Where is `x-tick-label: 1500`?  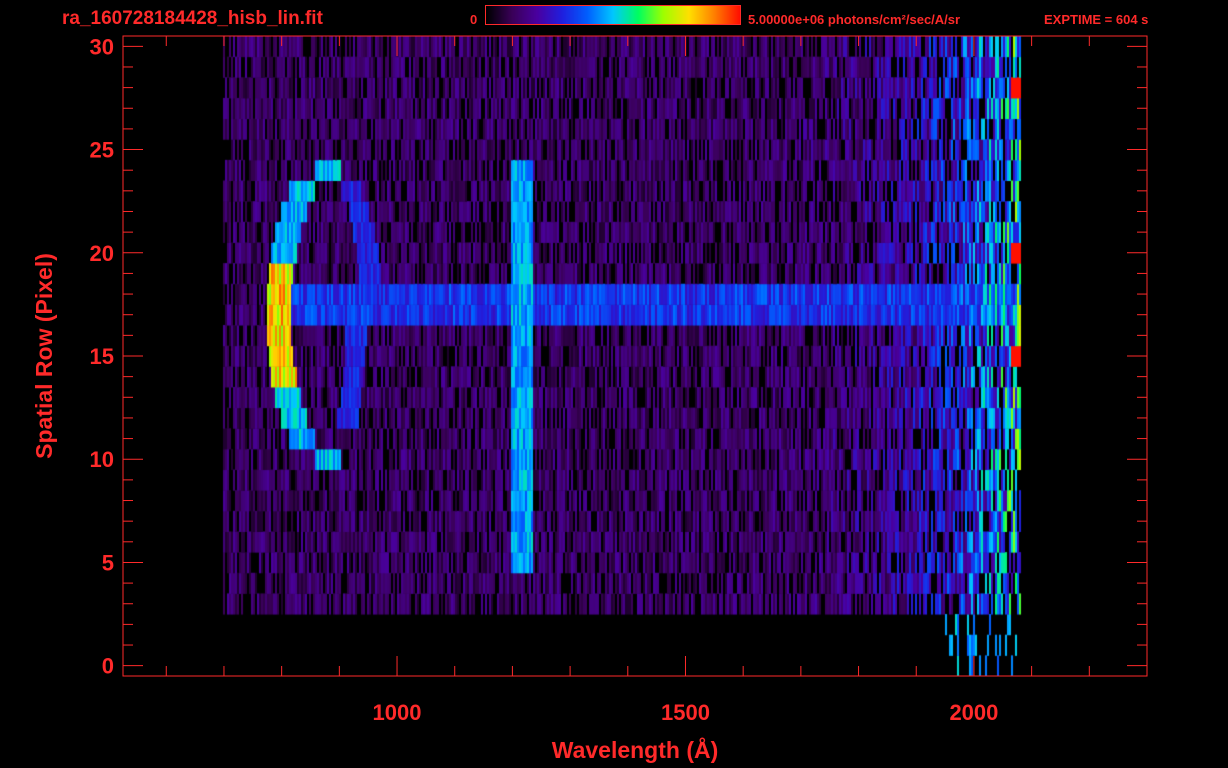
x-tick-label: 1500 is located at coordinates (685, 712).